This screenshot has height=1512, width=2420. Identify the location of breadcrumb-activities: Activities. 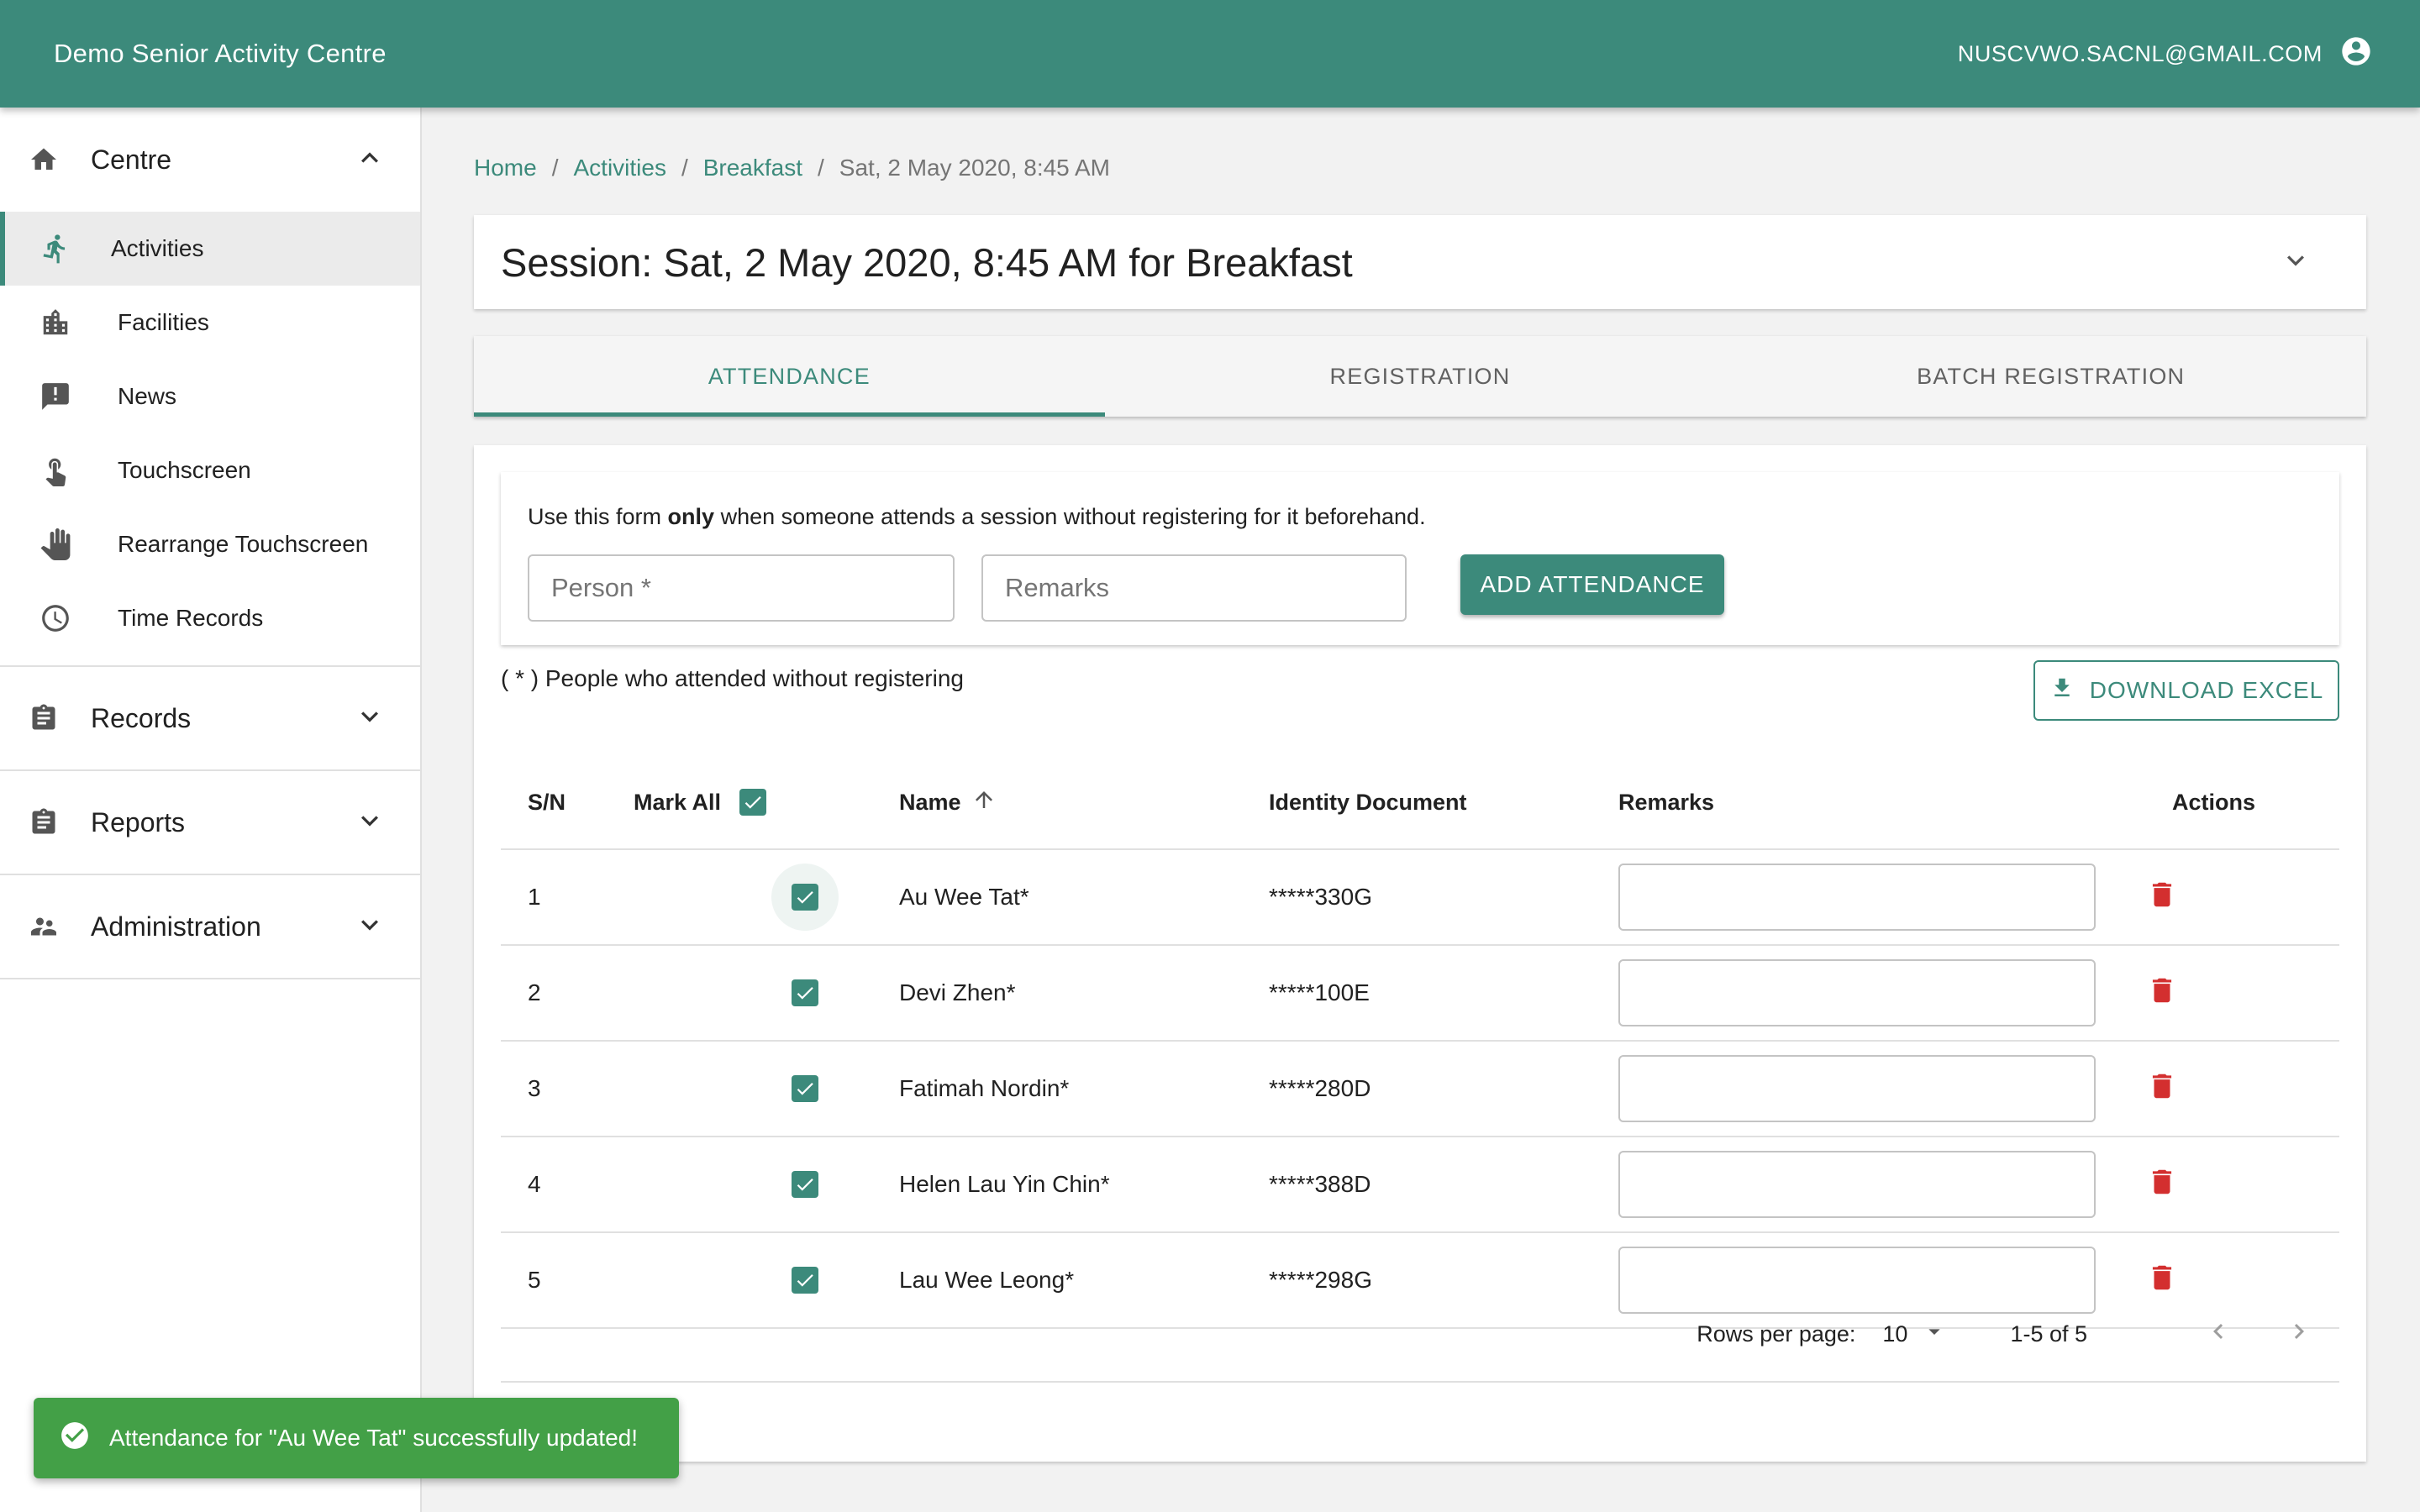
(619, 168).